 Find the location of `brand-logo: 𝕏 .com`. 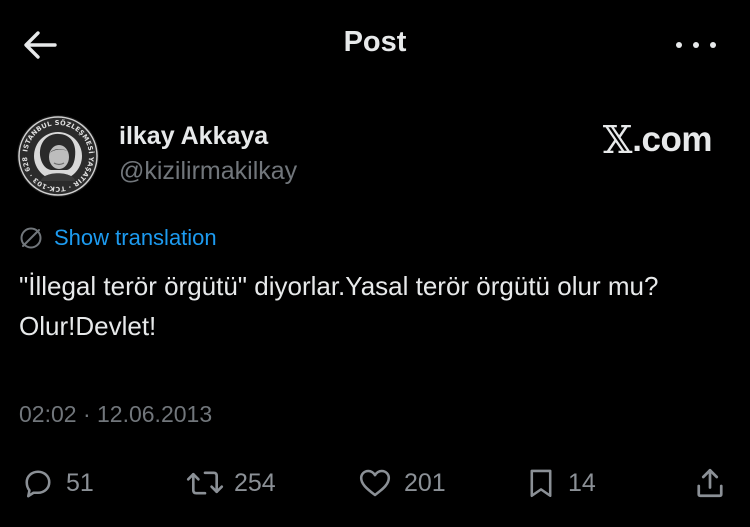

brand-logo: 𝕏 .com is located at coordinates (657, 140).